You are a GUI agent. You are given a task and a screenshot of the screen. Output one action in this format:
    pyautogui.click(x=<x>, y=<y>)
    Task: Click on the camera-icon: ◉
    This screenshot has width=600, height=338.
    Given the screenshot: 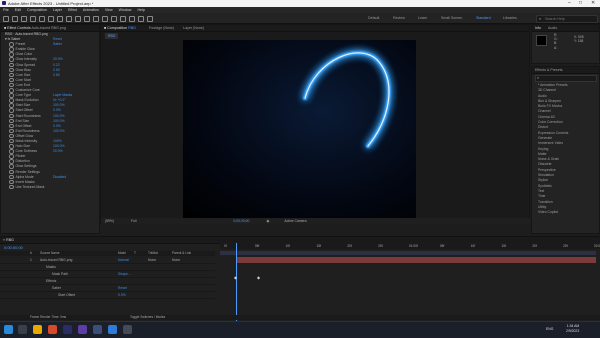 What is the action you would take?
    pyautogui.click(x=267, y=221)
    